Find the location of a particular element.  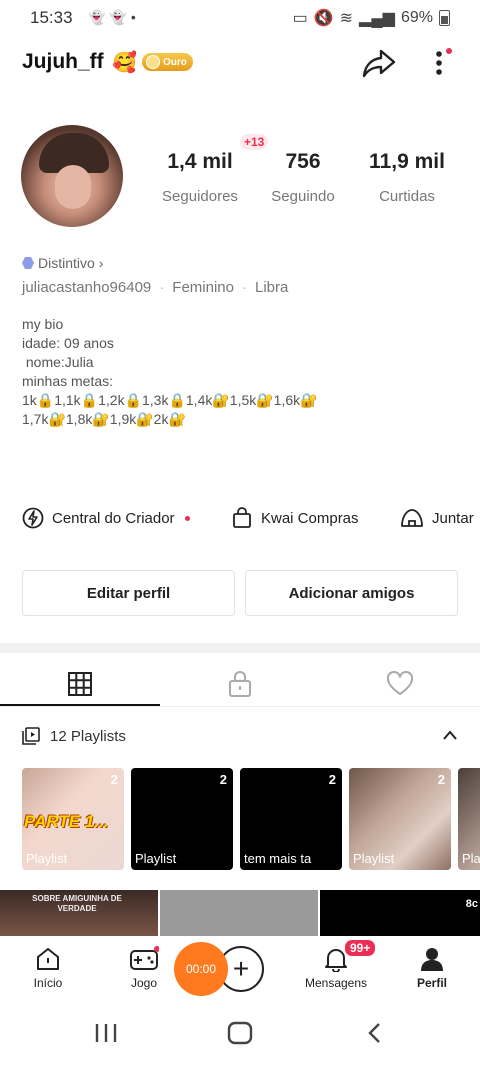

stat-following: 756 Seguindo is located at coordinates (303, 177).